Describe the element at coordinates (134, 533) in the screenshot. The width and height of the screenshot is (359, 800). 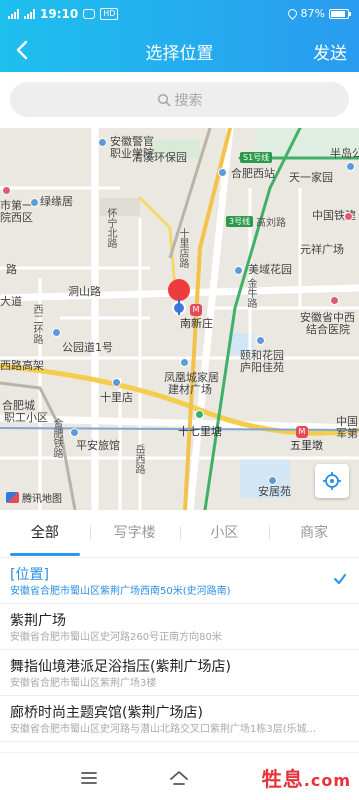
I see `tab-office: 写字楼` at that location.